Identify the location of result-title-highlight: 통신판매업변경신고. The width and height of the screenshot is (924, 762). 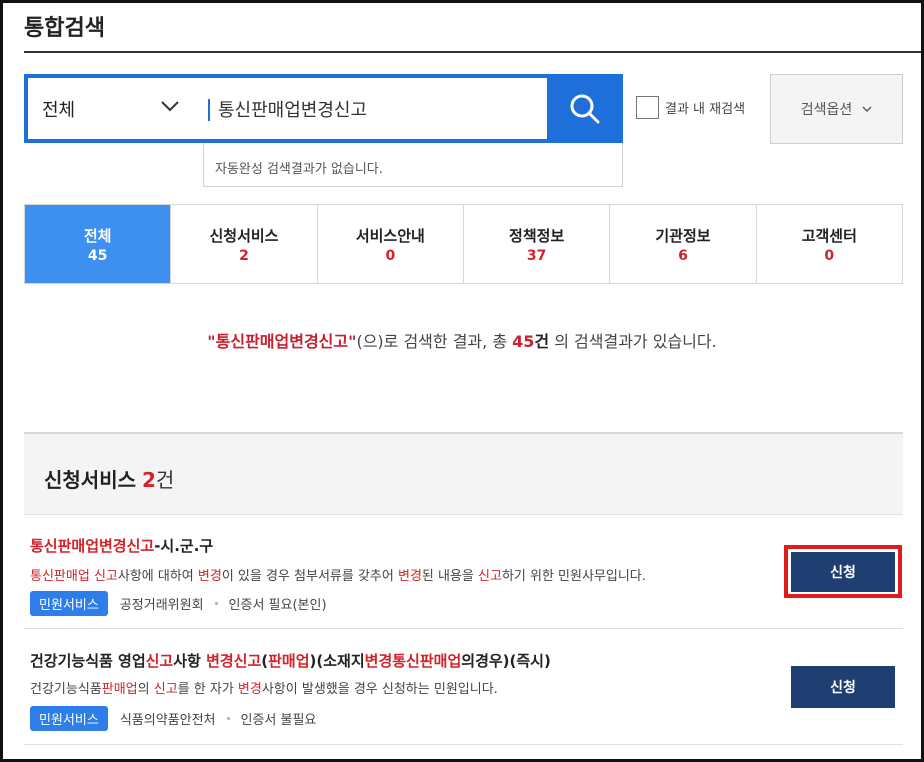
(92, 546).